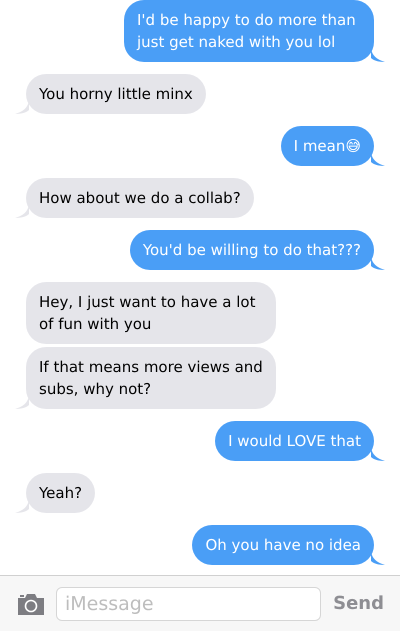 The image size is (400, 631). I want to click on message-bubble: You'd be willing to do that???, so click(252, 250).